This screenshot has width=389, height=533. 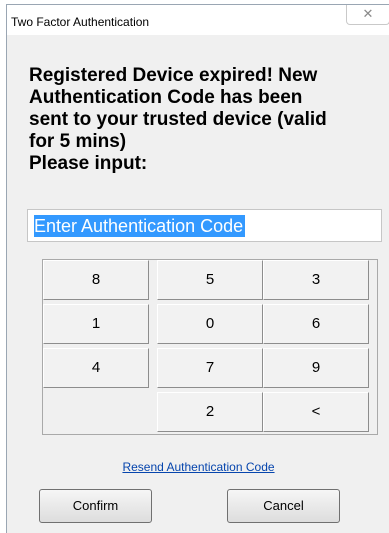 I want to click on key-8: 8, so click(x=96, y=280).